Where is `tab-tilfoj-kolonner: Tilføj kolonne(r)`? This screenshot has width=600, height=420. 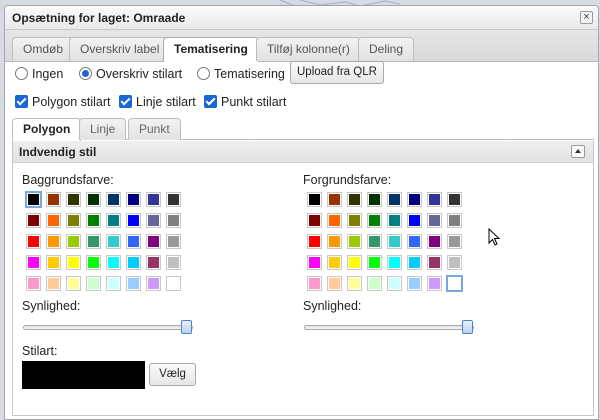 tab-tilfoj-kolonner: Tilføj kolonne(r) is located at coordinates (308, 49).